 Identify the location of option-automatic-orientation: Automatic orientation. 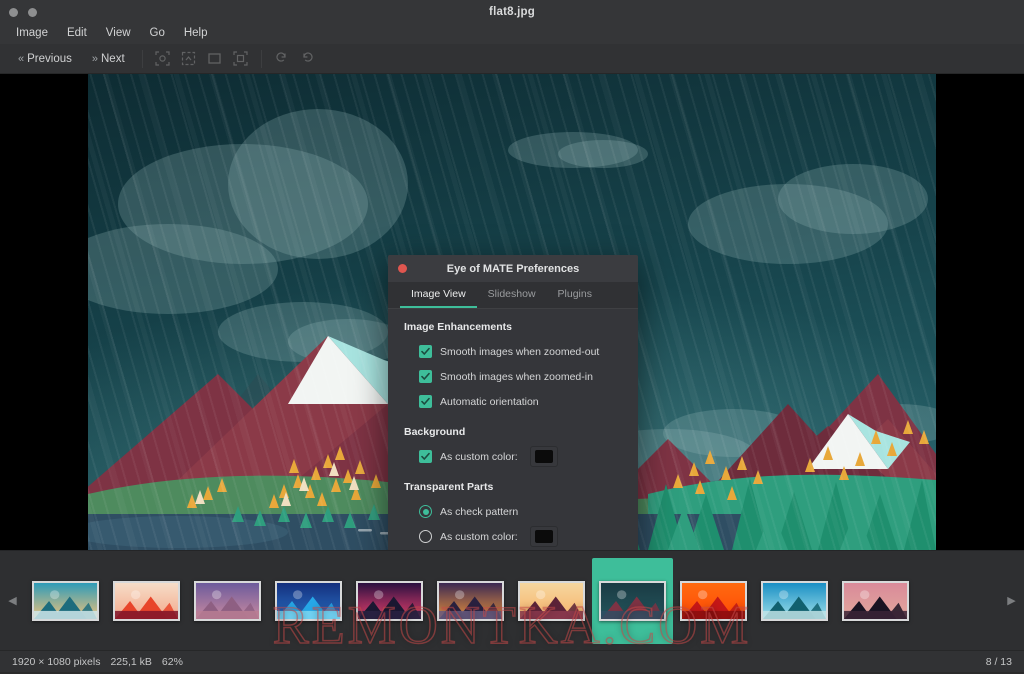
(513, 401).